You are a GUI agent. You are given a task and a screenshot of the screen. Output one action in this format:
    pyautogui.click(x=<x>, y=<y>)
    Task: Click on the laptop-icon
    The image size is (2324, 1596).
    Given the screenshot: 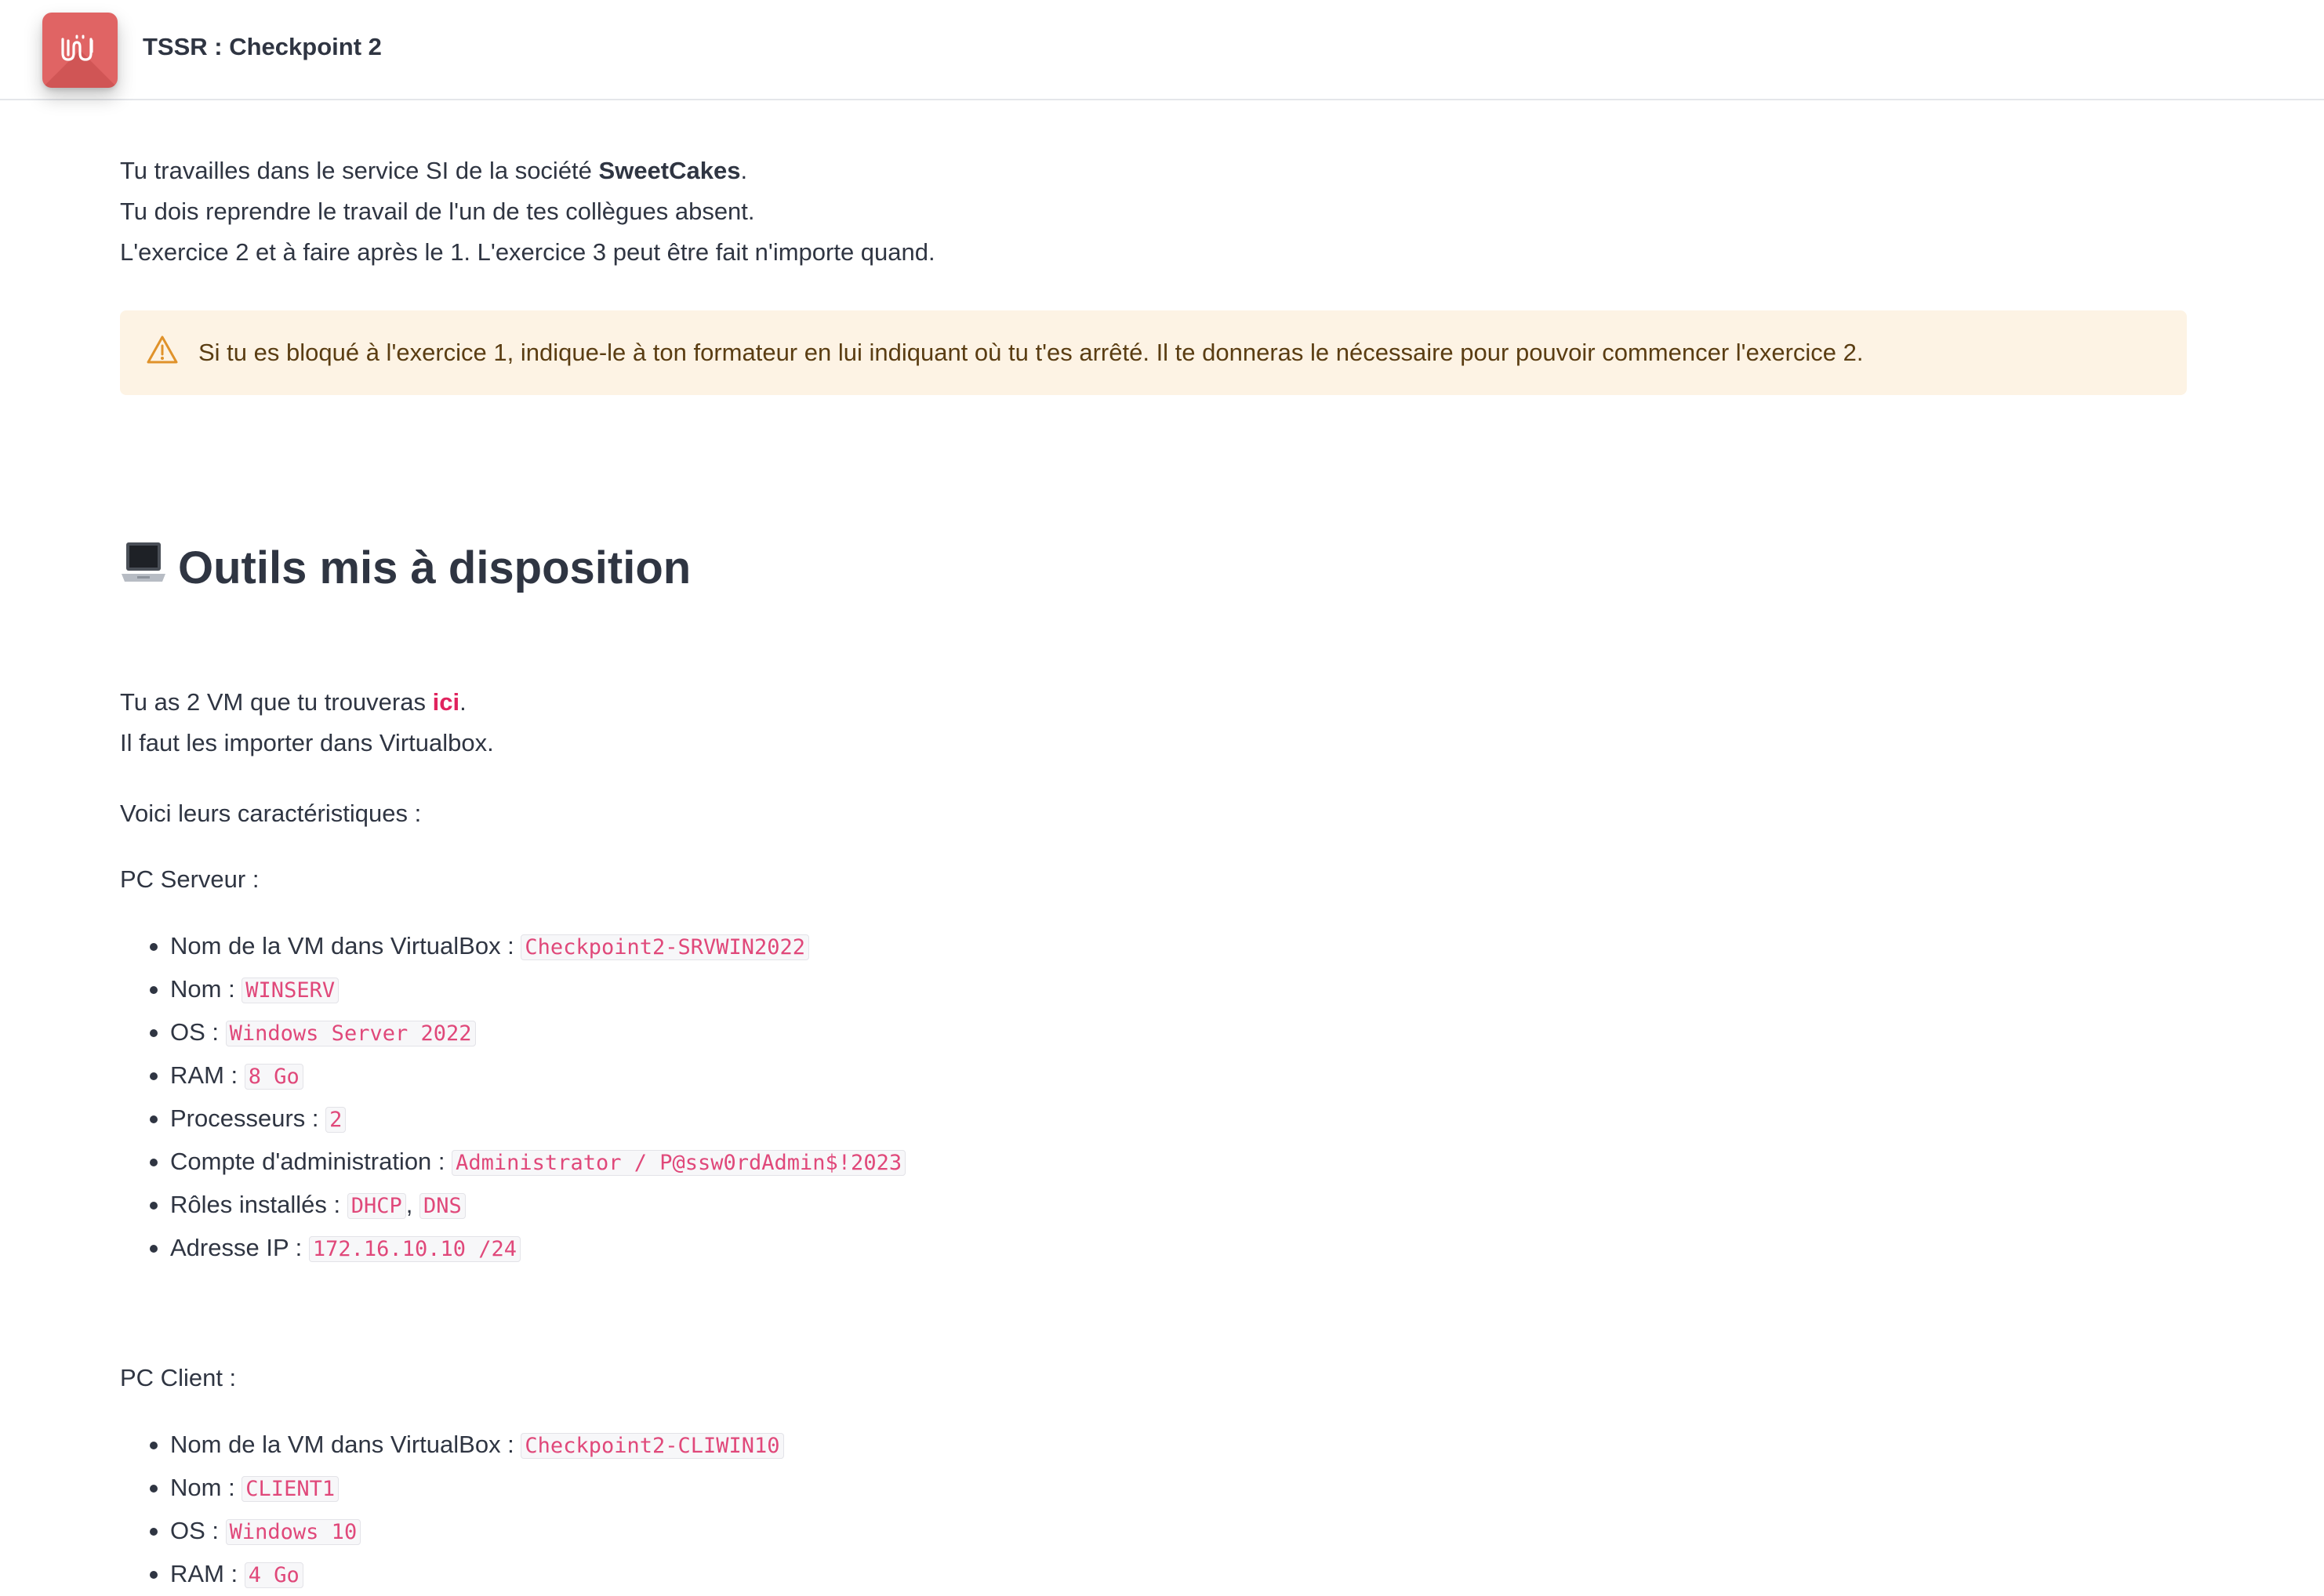 What is the action you would take?
    pyautogui.click(x=143, y=568)
    